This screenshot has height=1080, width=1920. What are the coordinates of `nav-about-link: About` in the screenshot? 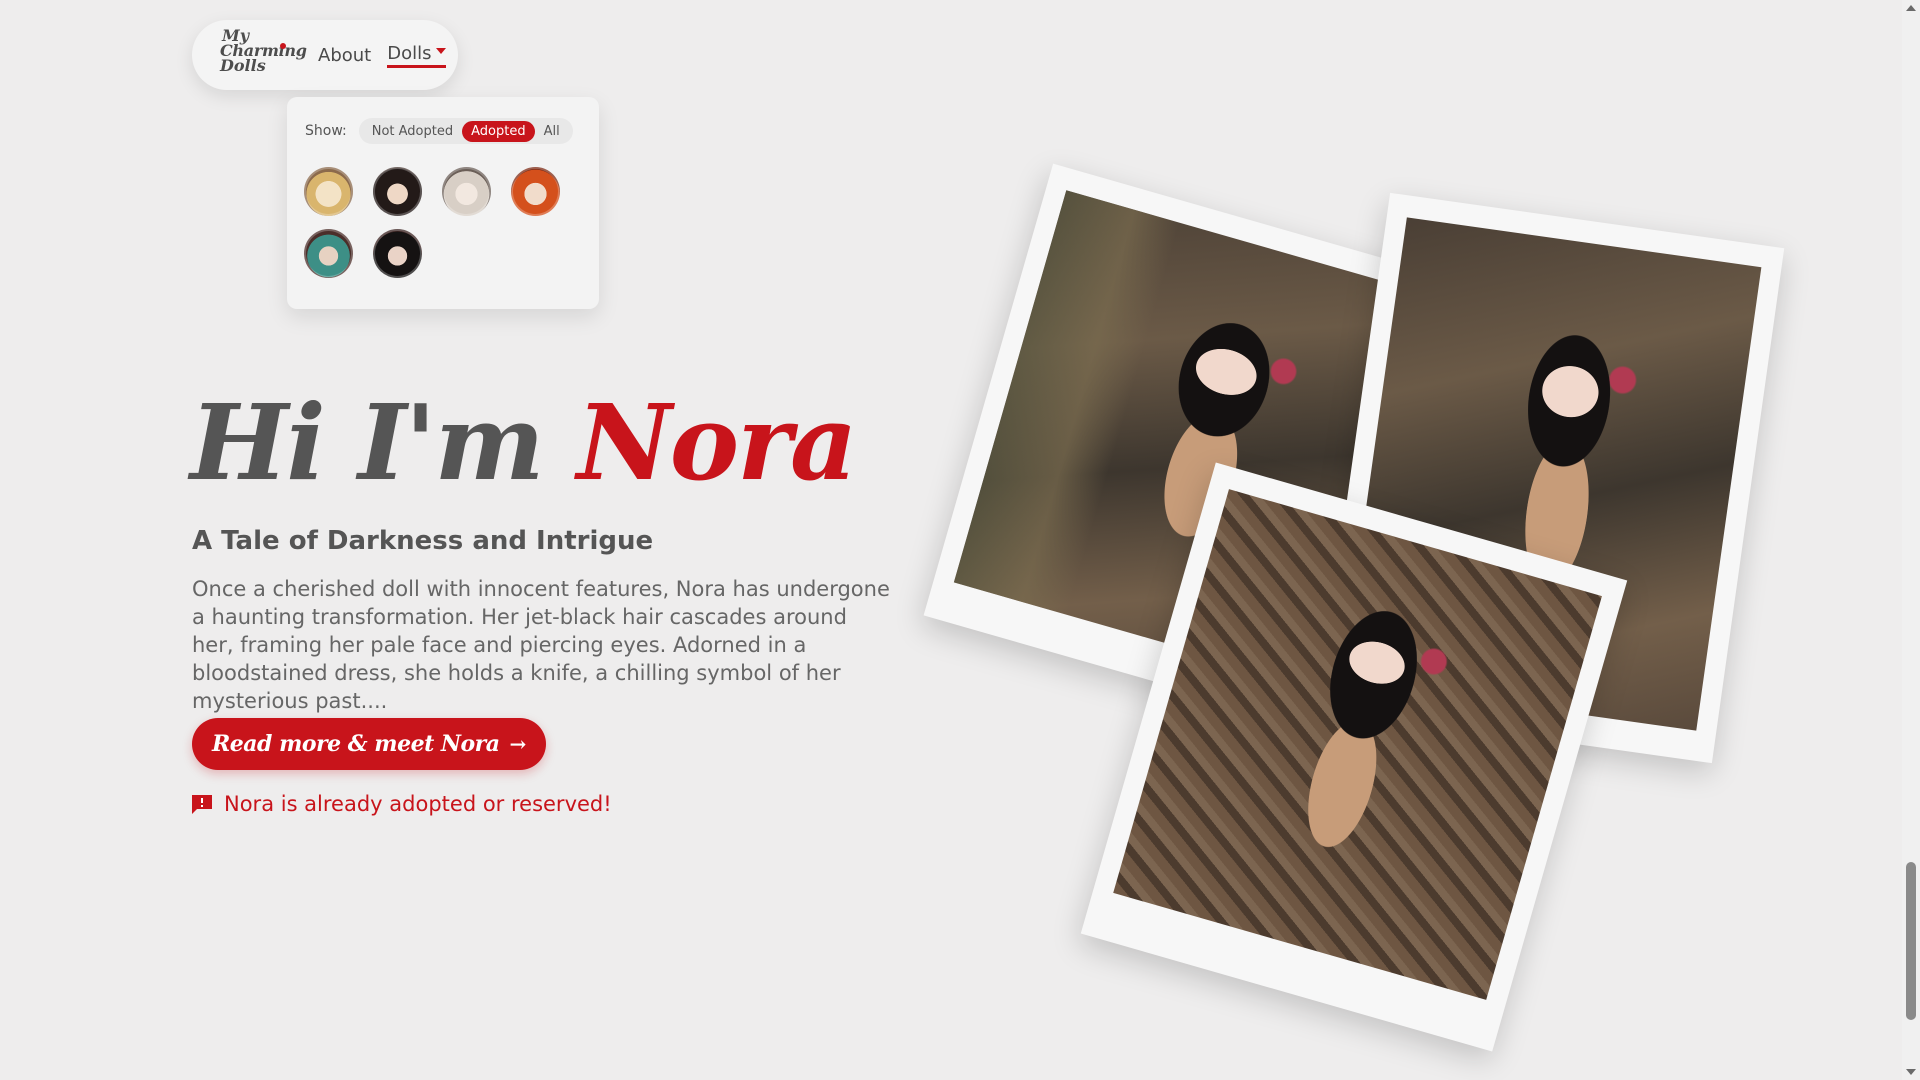 It's located at (344, 55).